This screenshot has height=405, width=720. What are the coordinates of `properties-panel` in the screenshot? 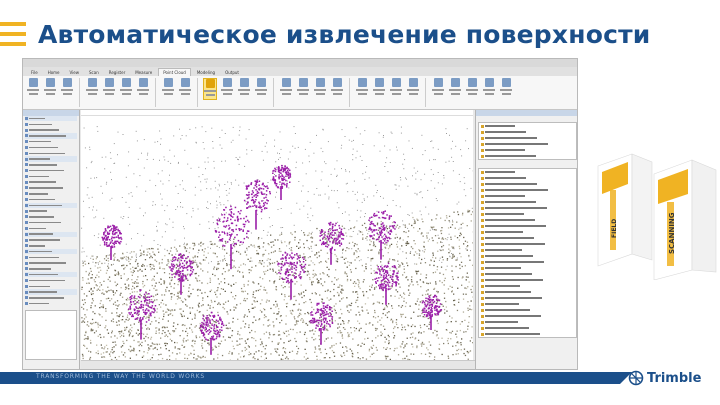 It's located at (526, 239).